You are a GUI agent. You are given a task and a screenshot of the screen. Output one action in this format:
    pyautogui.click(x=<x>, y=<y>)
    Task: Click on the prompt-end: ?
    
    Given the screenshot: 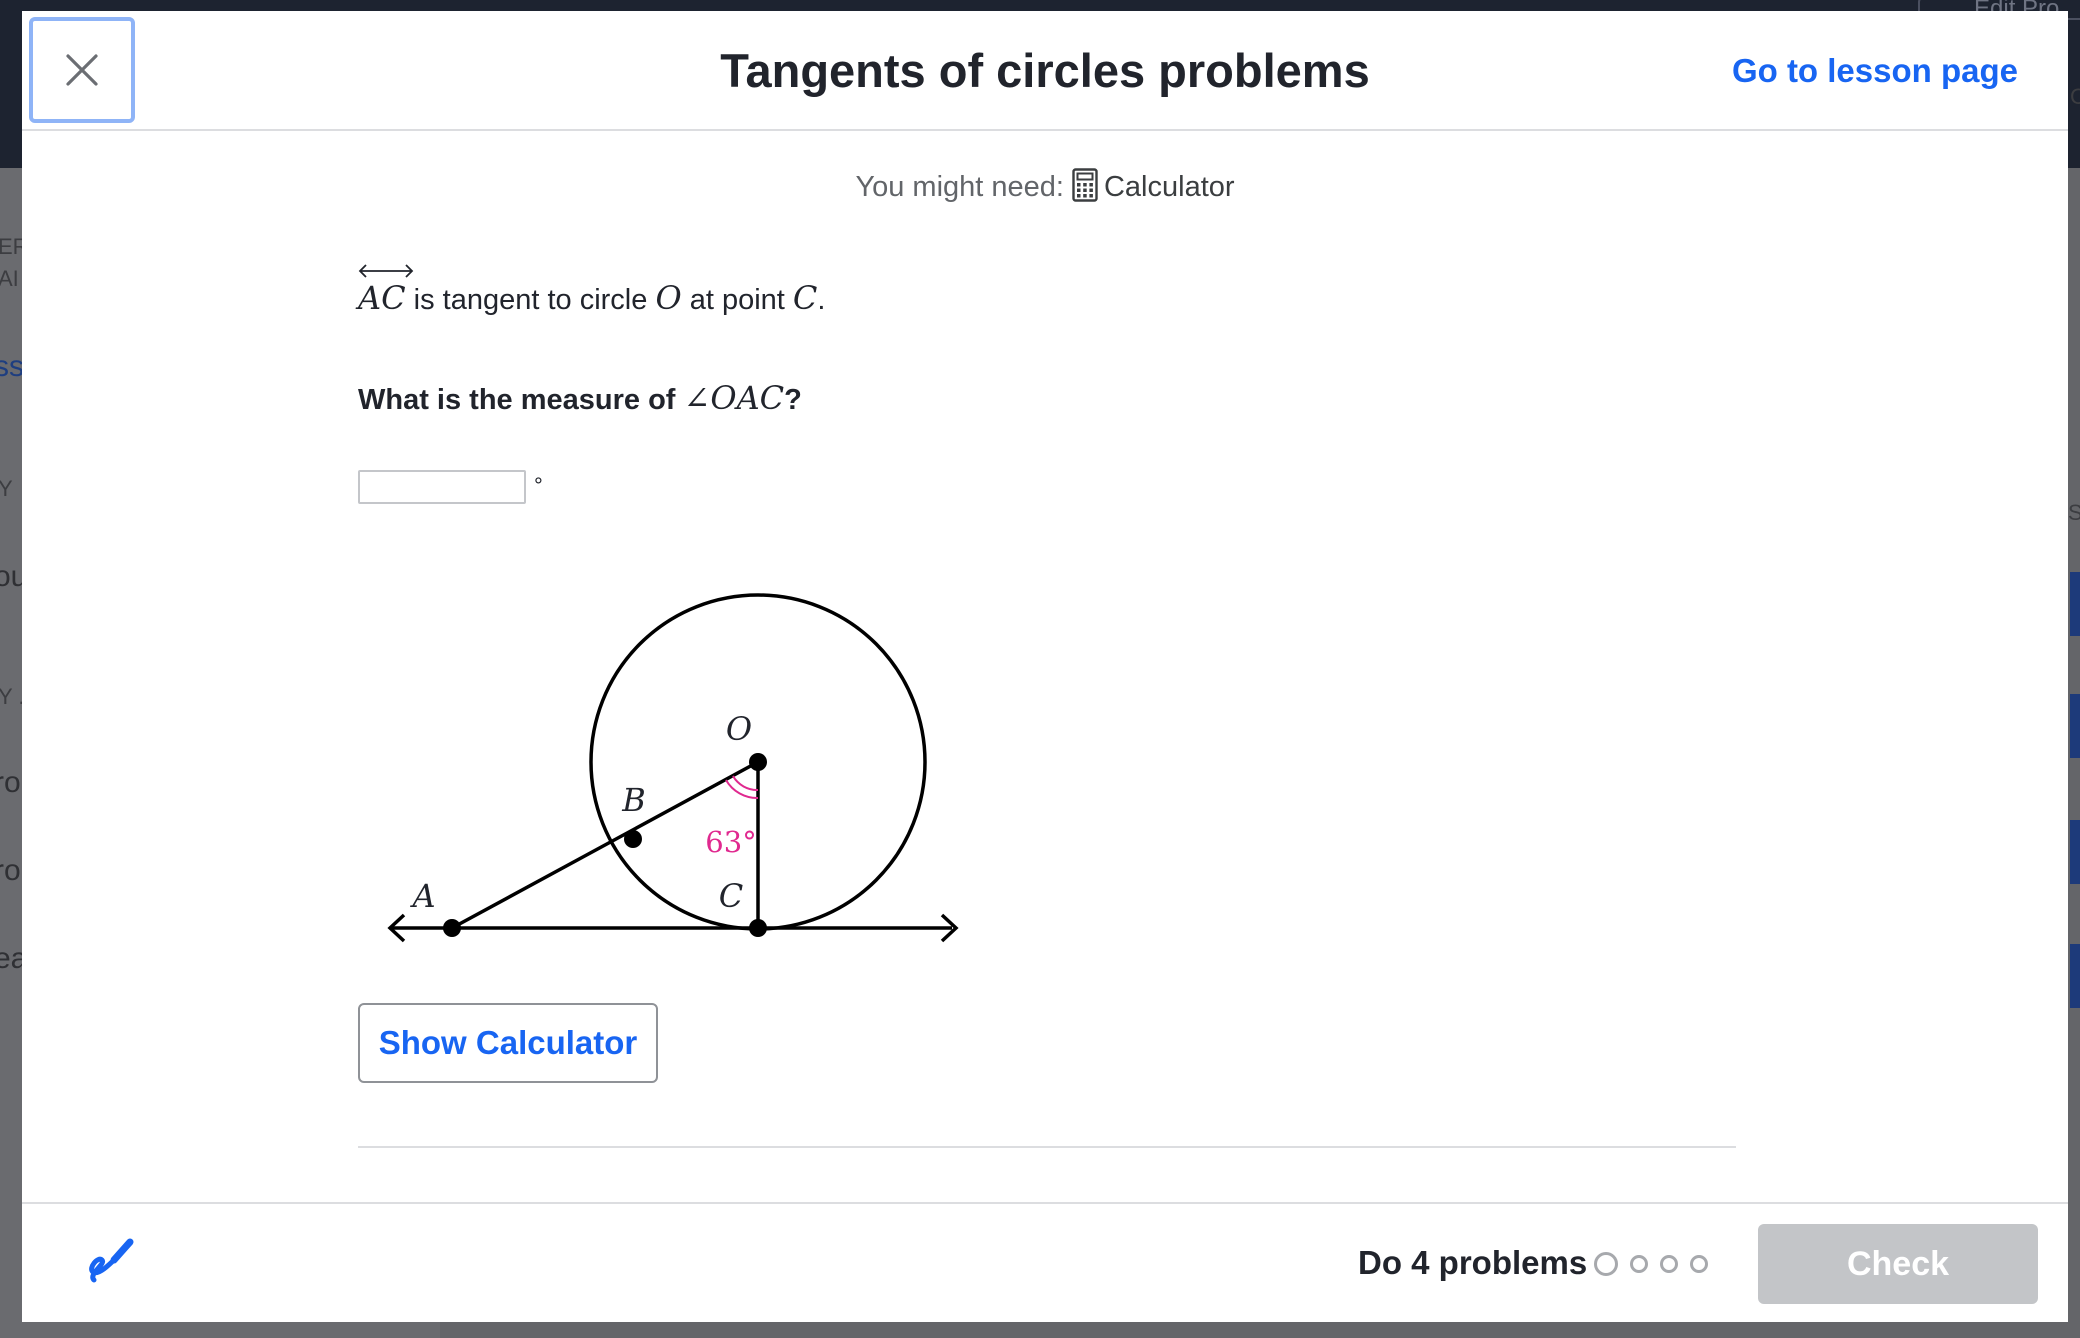 What is the action you would take?
    pyautogui.click(x=793, y=400)
    